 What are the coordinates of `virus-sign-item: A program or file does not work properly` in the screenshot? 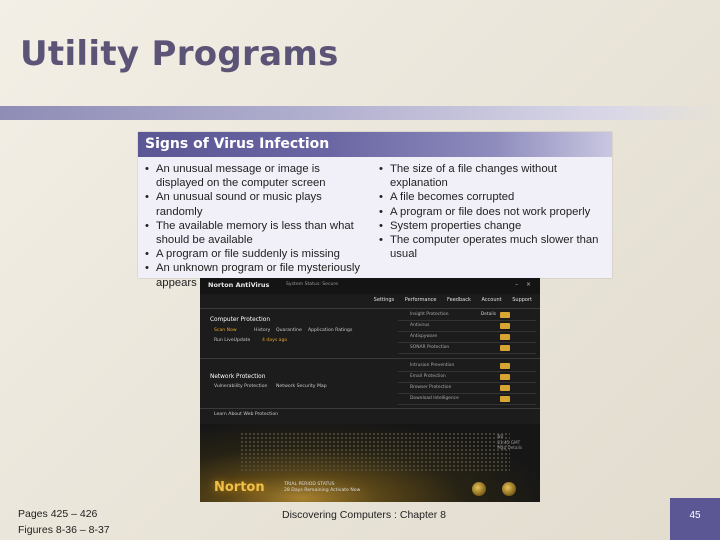 It's located at (493, 212).